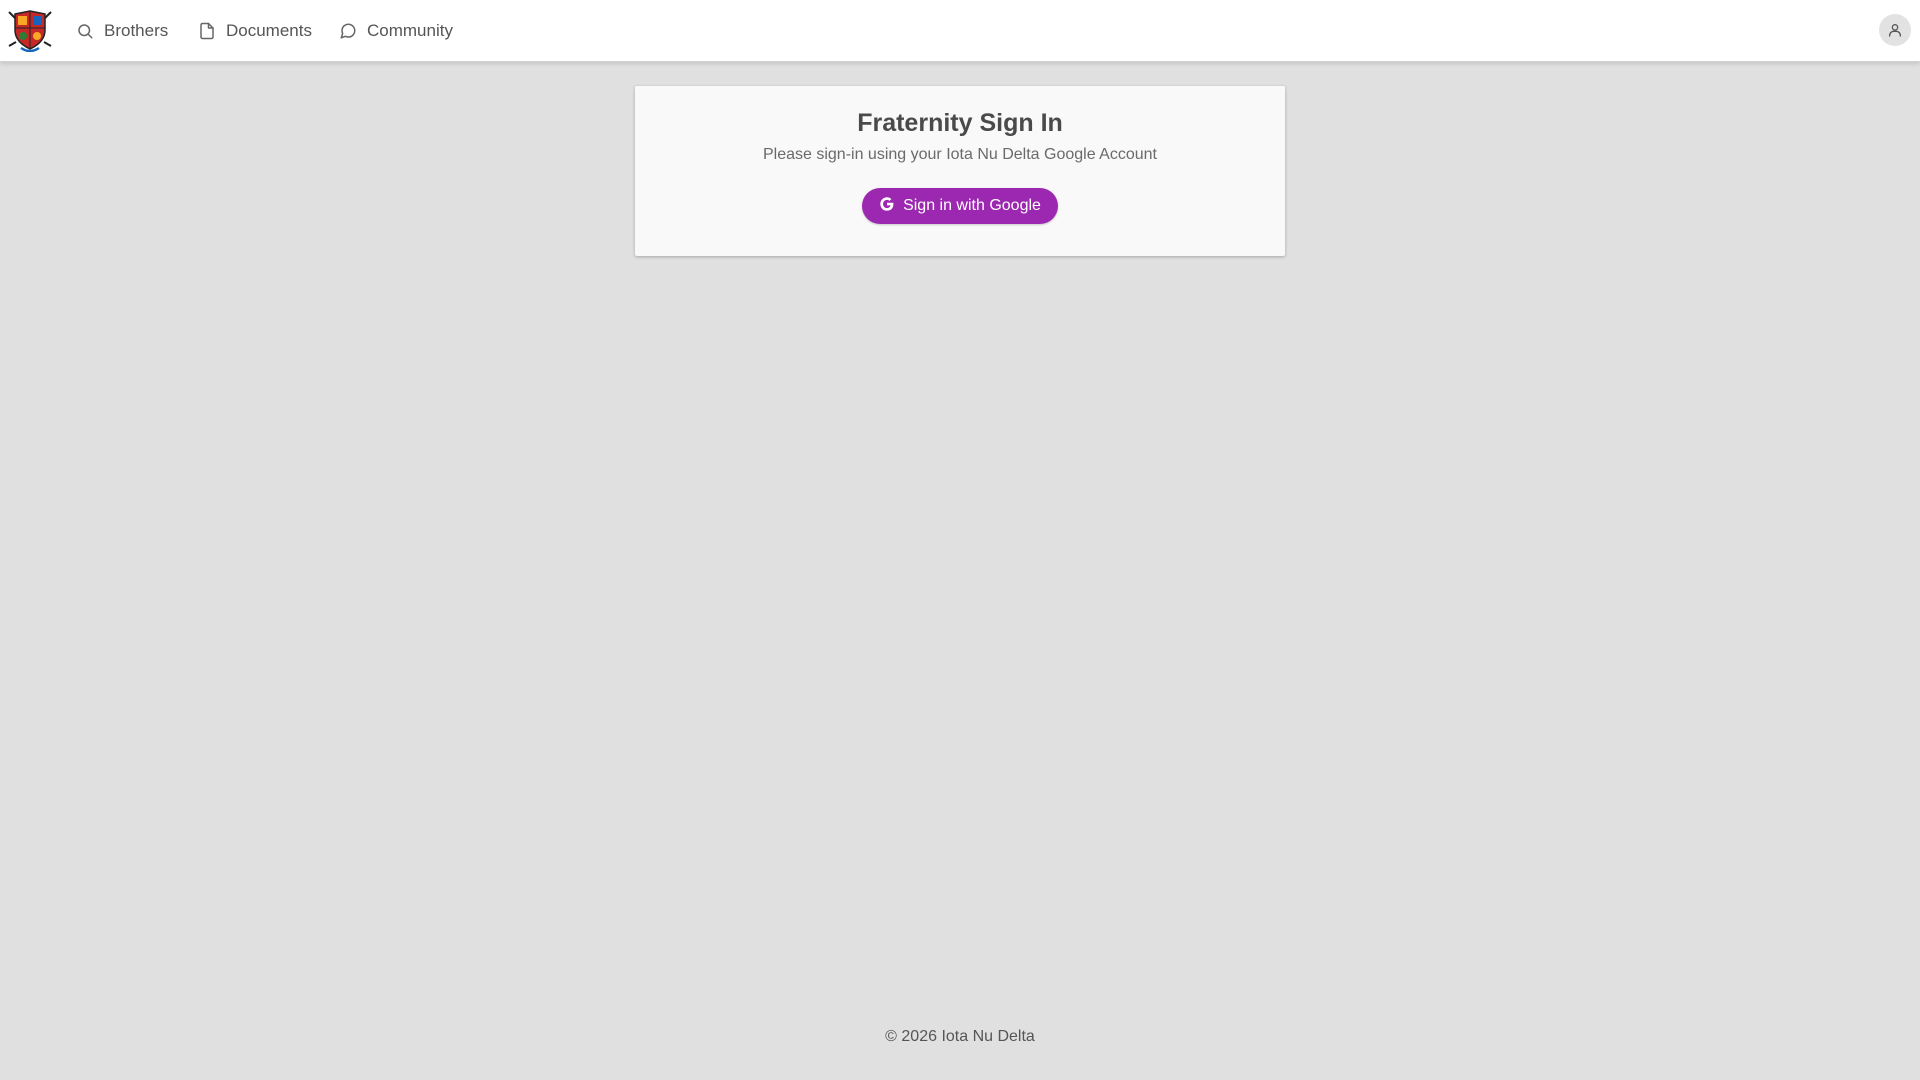  I want to click on nav-item-documents: Documents, so click(255, 31).